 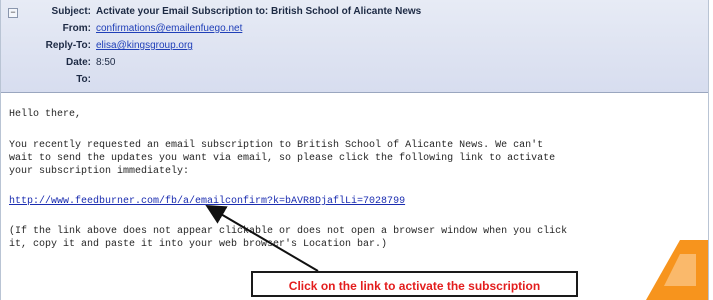 I want to click on greeting-text: Hello there,, so click(x=45, y=114).